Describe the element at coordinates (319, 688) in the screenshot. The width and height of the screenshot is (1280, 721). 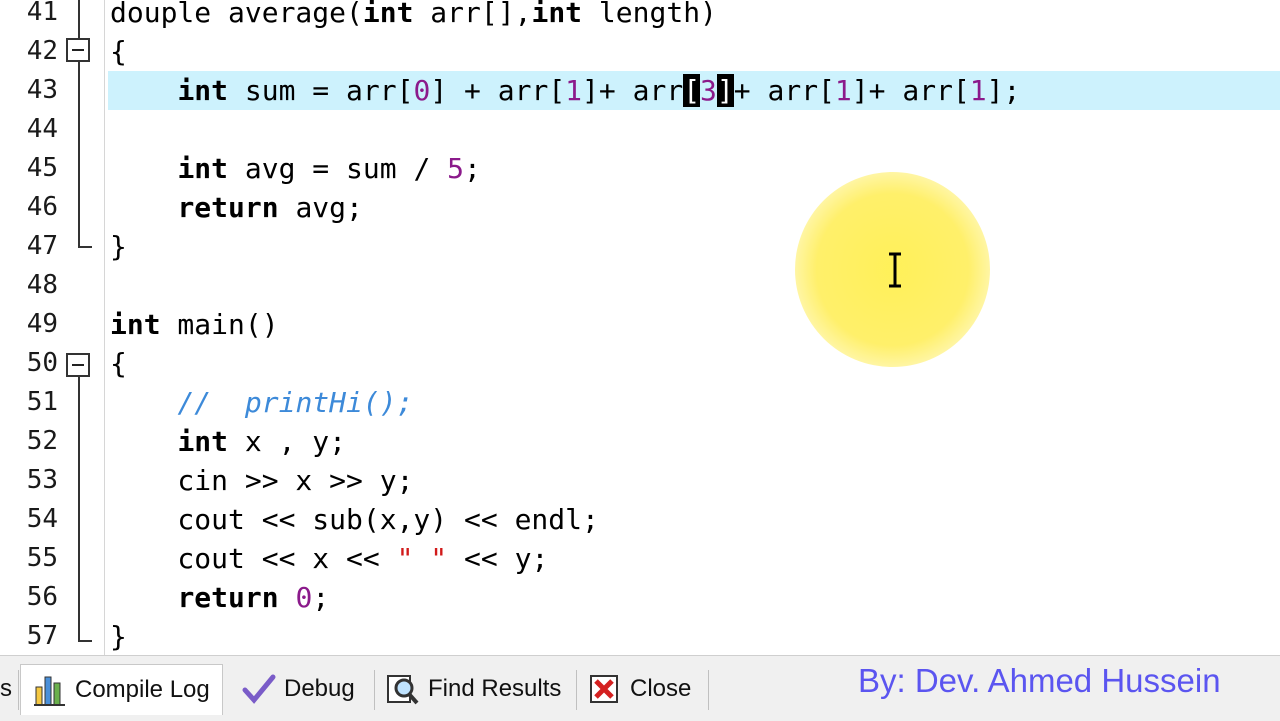
I see `tab-debug-label: Debug` at that location.